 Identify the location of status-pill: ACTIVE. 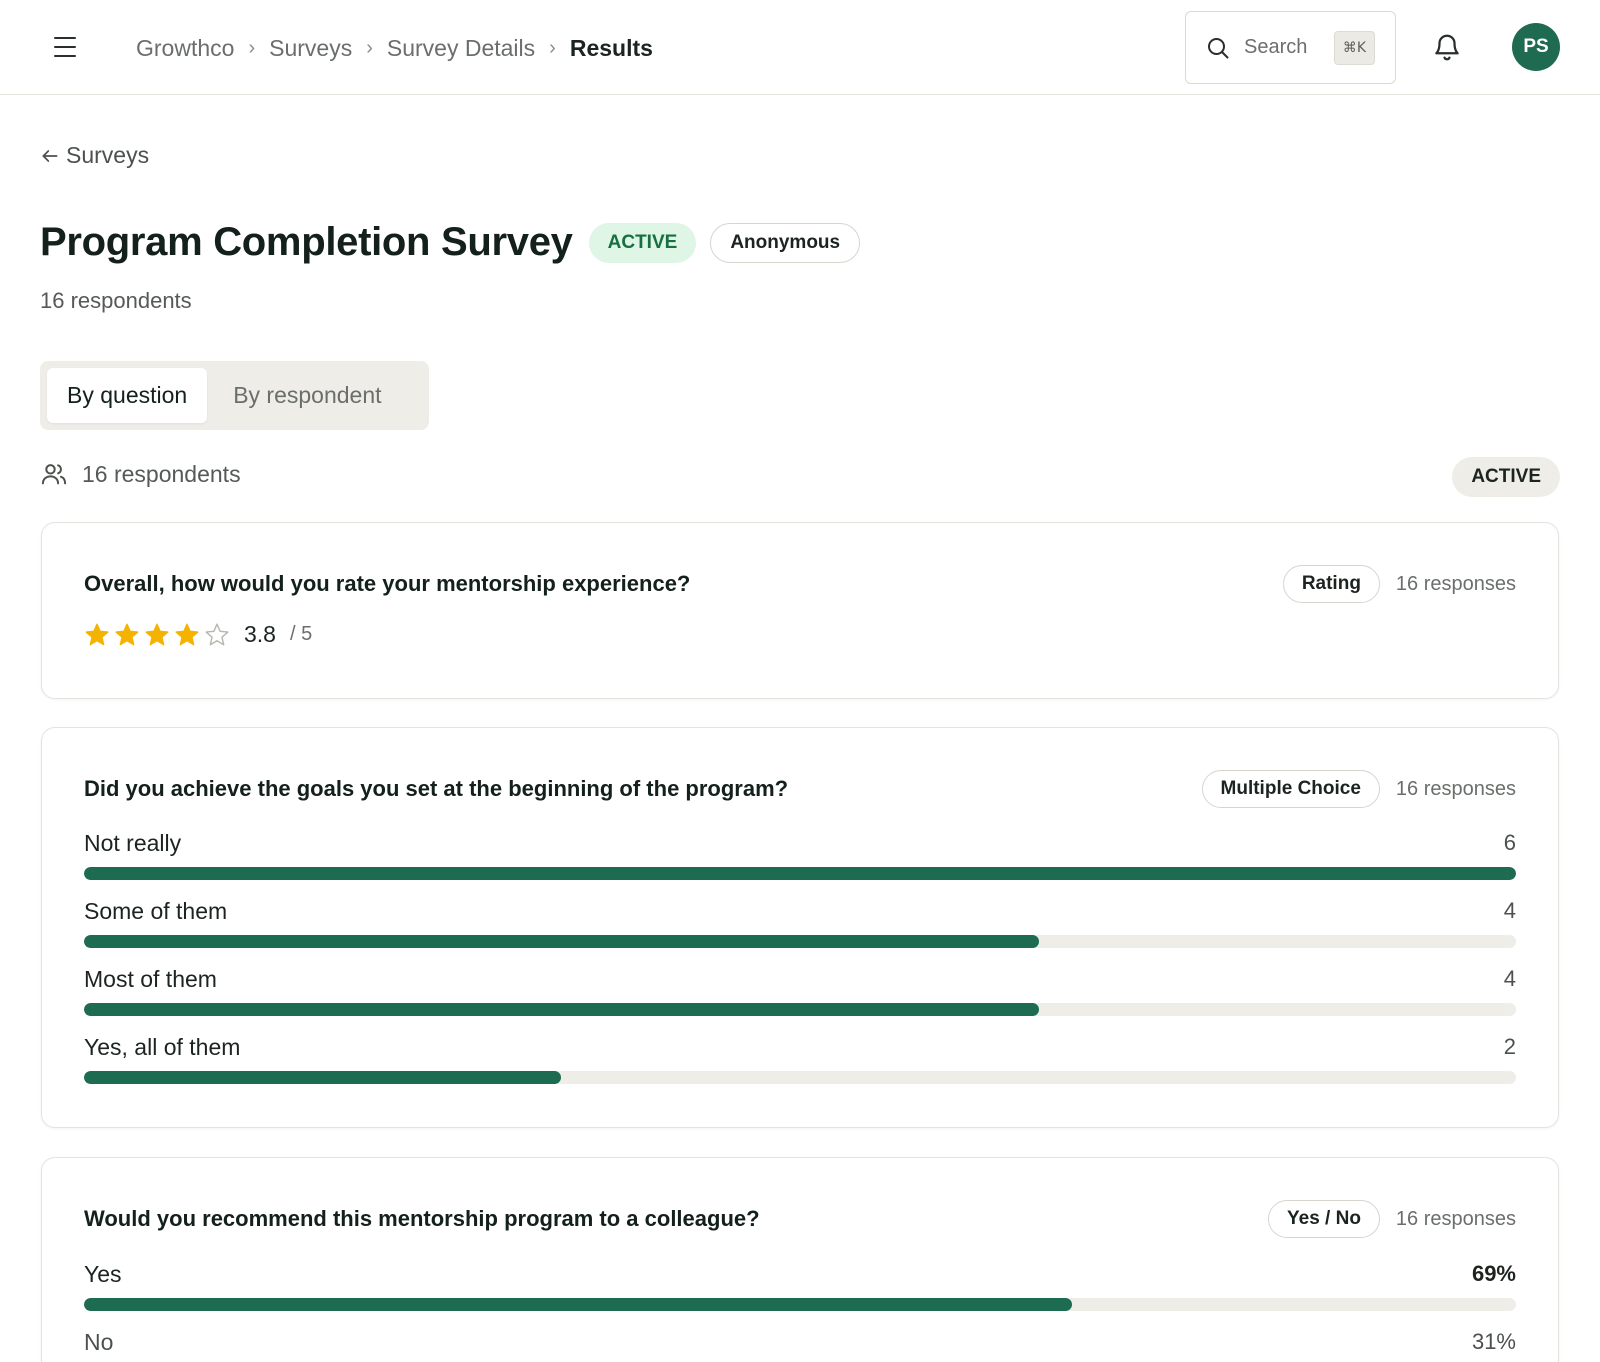
(1506, 477).